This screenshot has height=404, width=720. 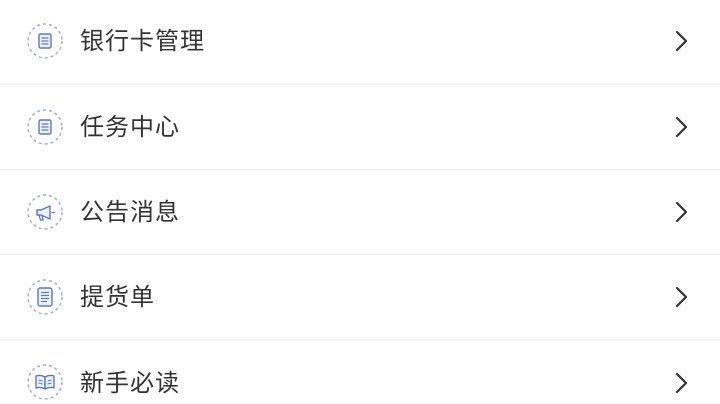 I want to click on menu-item-label: 公告消息, so click(x=130, y=212).